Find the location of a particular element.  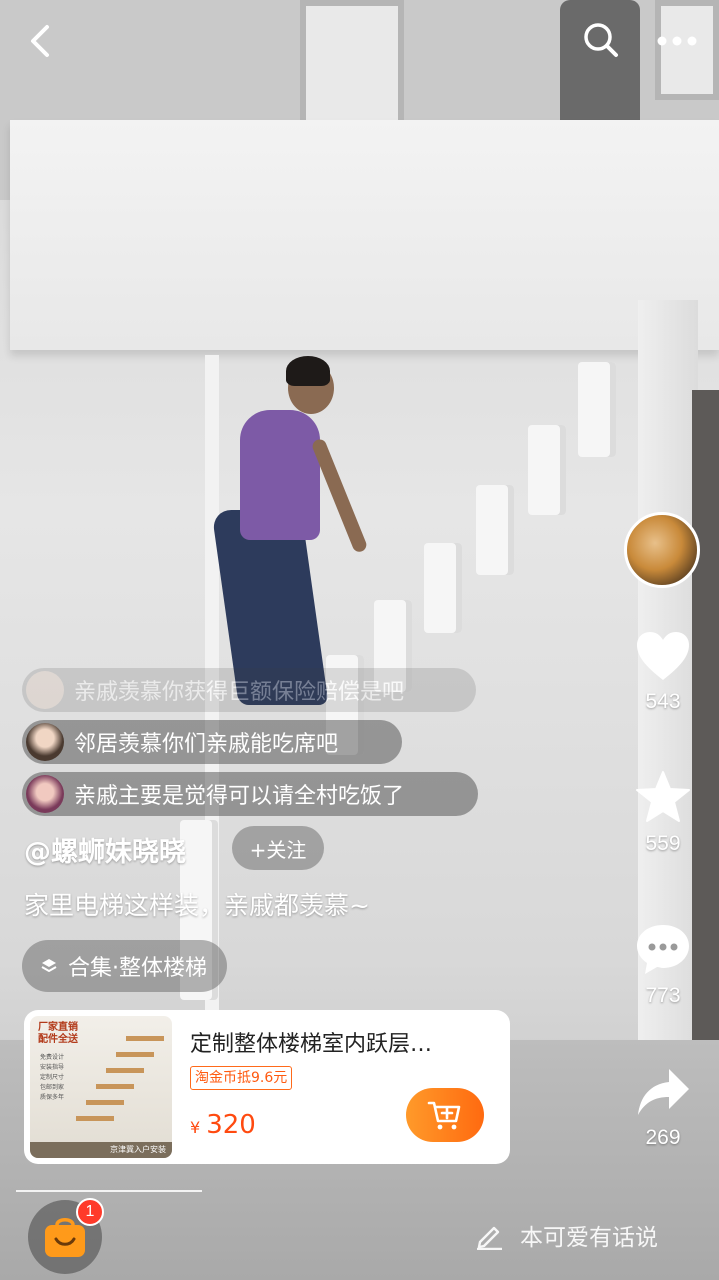

thumb-bullet: 免费设计 is located at coordinates (52, 1057).